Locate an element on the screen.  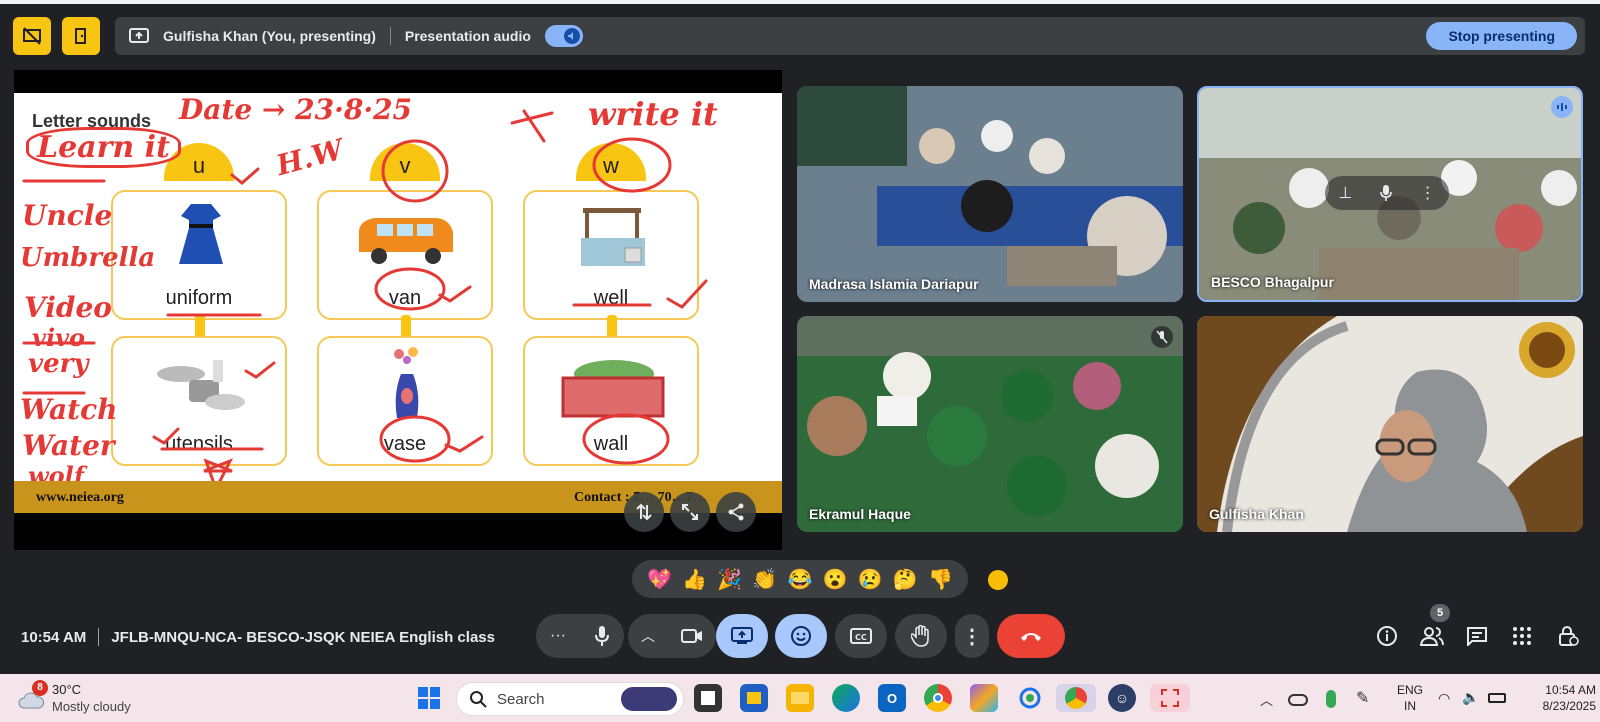
outlook-app: O is located at coordinates (892, 698).